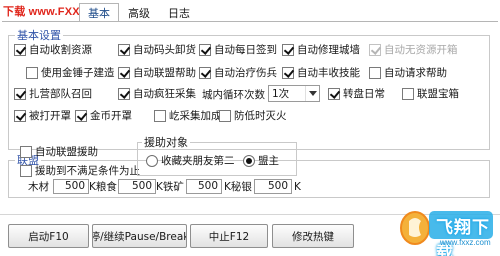 This screenshot has height=256, width=500. I want to click on checkbox-alliance-chest, so click(408, 94).